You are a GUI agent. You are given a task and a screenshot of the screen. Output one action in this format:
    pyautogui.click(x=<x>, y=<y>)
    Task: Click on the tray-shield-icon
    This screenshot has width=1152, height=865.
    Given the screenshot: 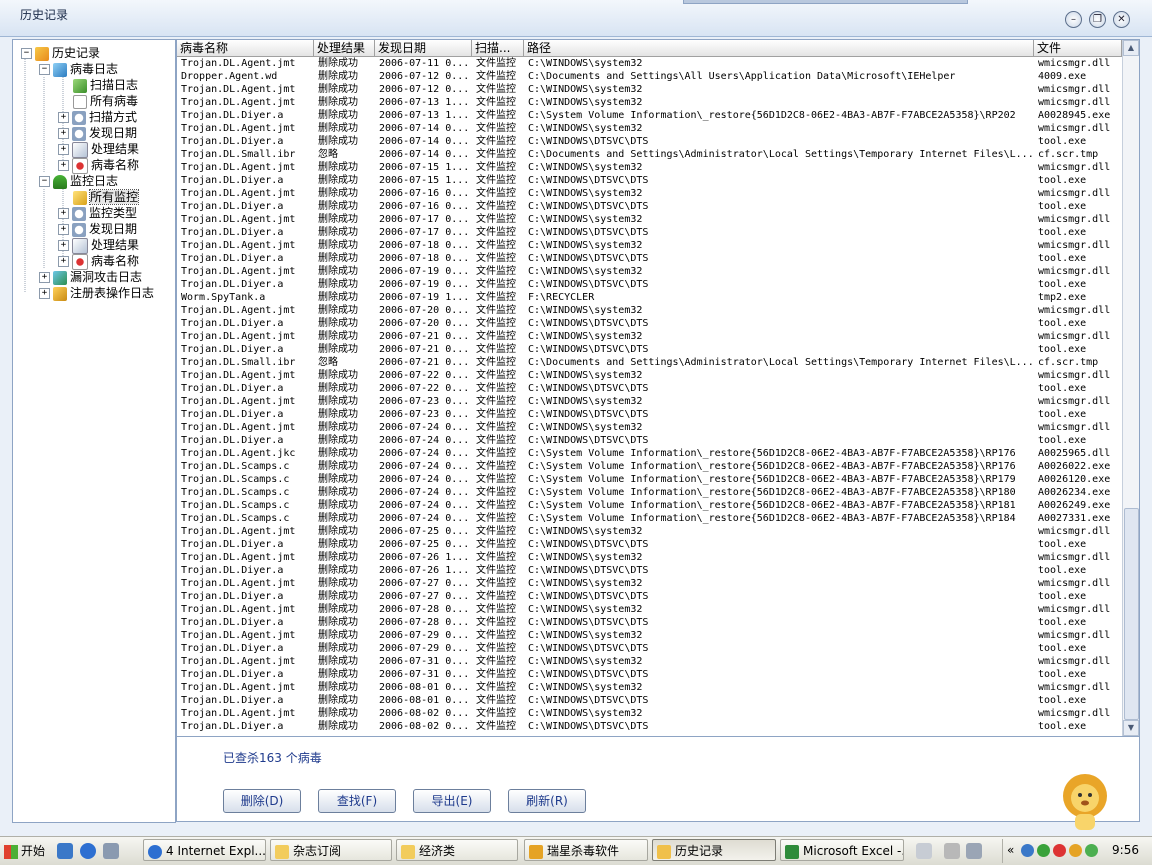 What is the action you would take?
    pyautogui.click(x=1059, y=850)
    